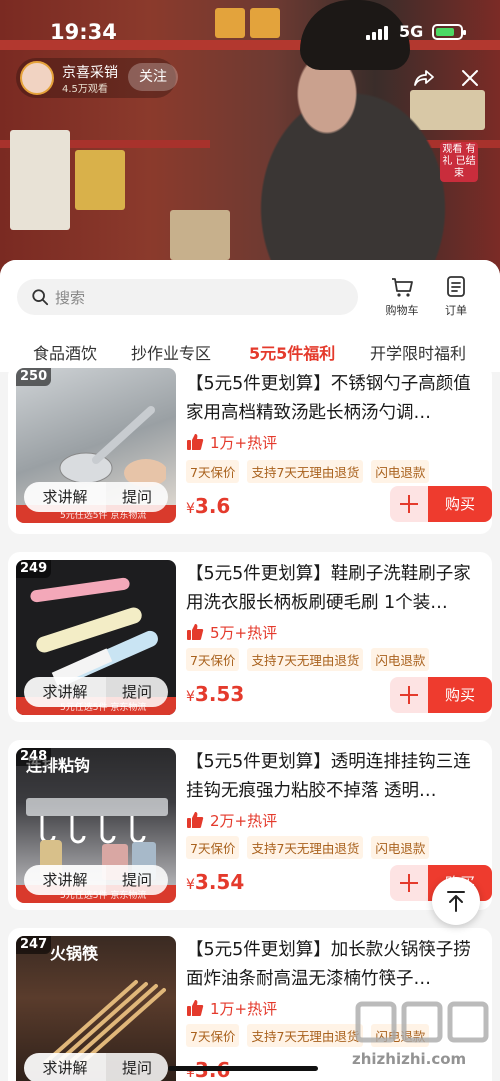  What do you see at coordinates (244, 632) in the screenshot?
I see `review-text: 5万+热评` at bounding box center [244, 632].